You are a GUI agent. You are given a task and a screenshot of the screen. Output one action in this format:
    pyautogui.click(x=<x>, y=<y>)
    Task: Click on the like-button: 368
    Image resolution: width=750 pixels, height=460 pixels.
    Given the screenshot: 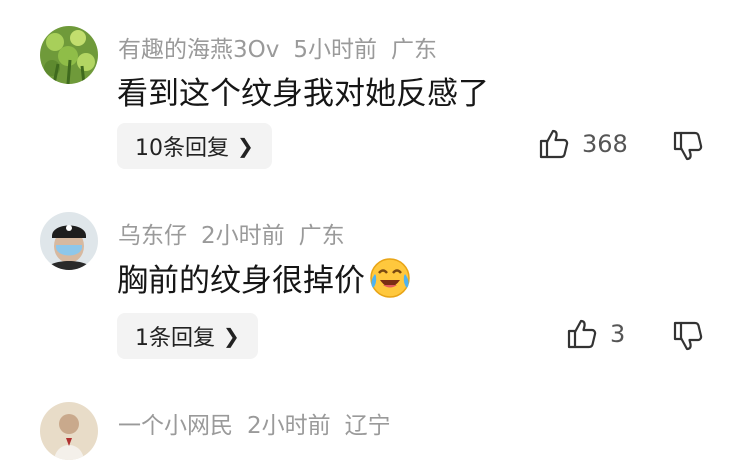 What is the action you would take?
    pyautogui.click(x=583, y=144)
    